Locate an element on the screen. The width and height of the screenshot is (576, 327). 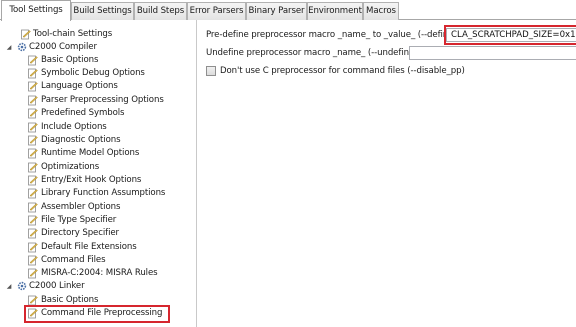
tree-item-parser-preprocessing-options: Parser Preprocessing Options is located at coordinates (98, 100).